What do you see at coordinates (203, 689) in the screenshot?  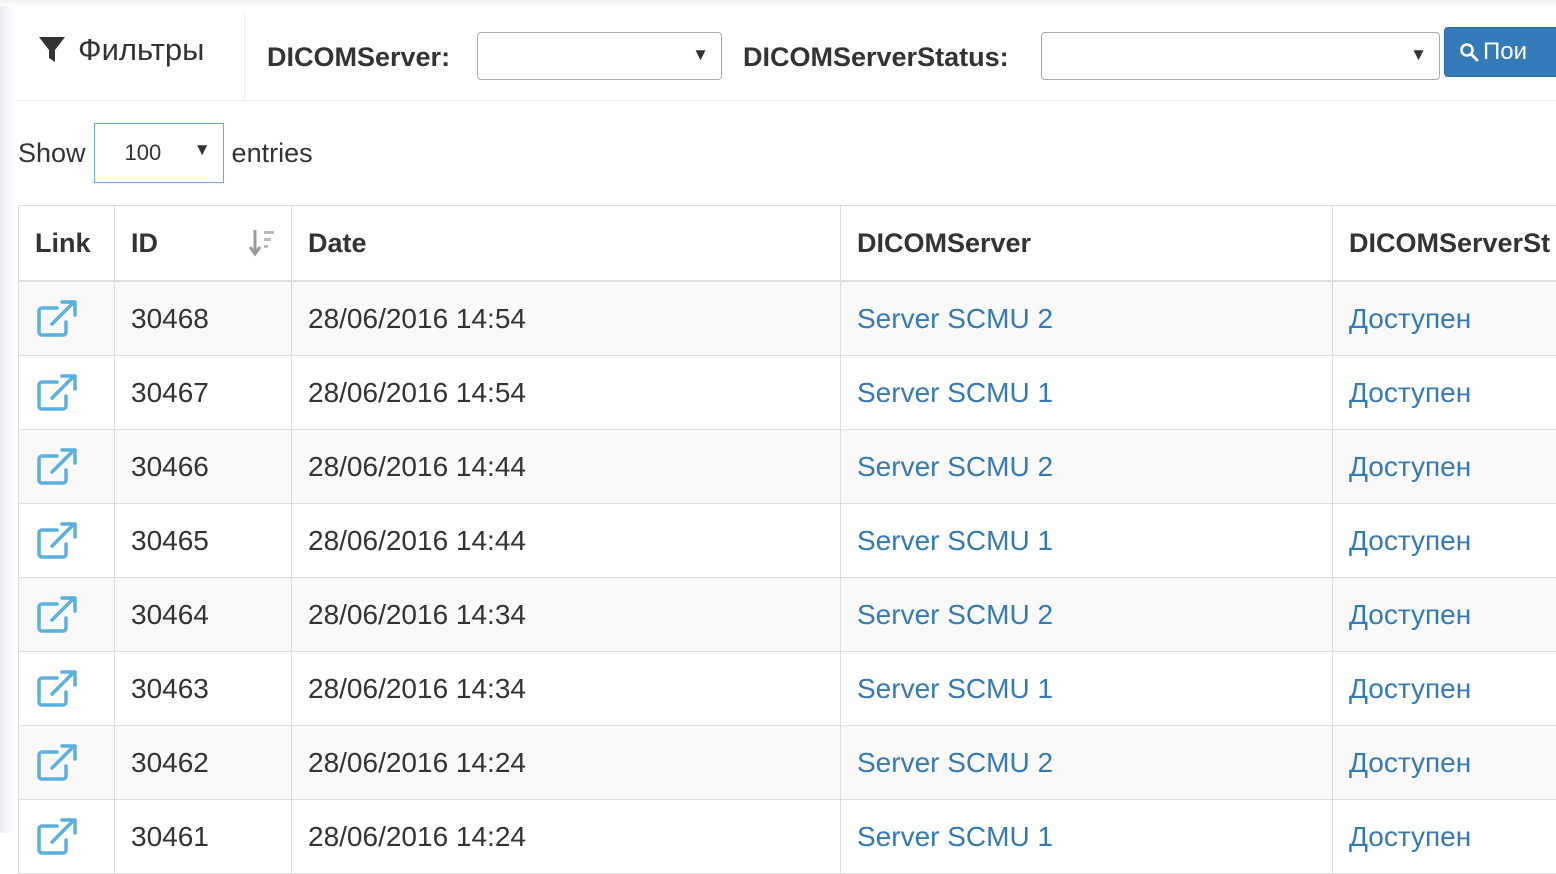 I see `row-id: 30463` at bounding box center [203, 689].